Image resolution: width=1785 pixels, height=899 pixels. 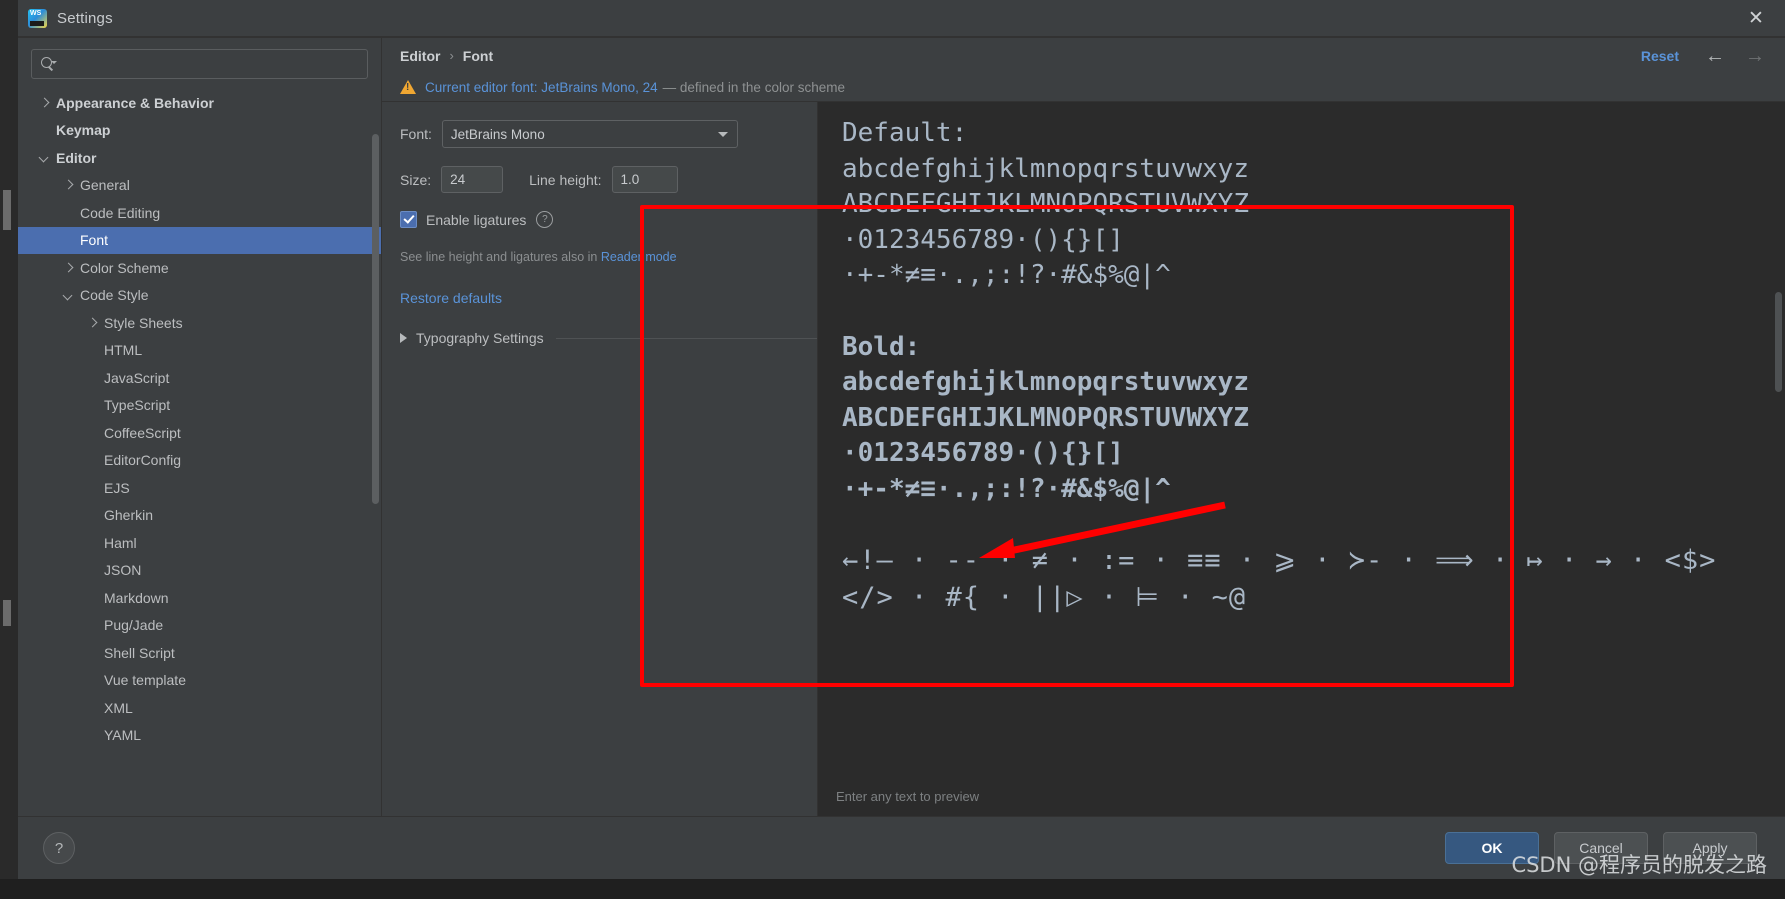 I want to click on search-container, so click(x=199, y=62).